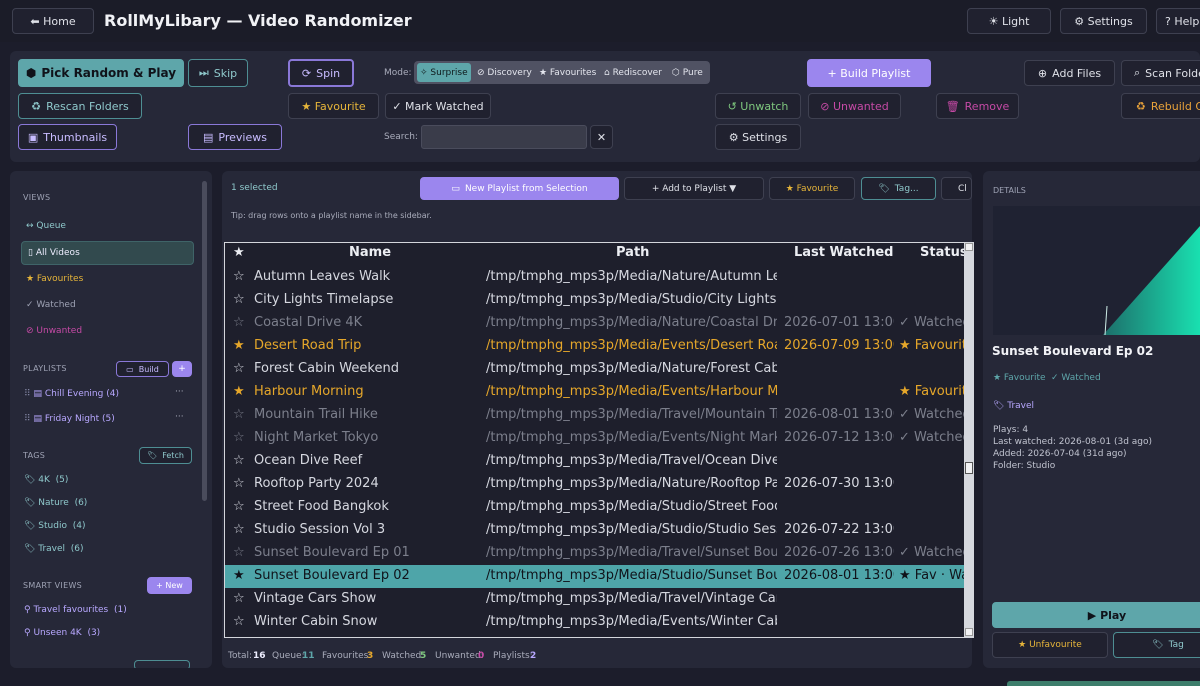 The height and width of the screenshot is (686, 1200). Describe the element at coordinates (942, 252) in the screenshot. I see `column-header-status: Status` at that location.